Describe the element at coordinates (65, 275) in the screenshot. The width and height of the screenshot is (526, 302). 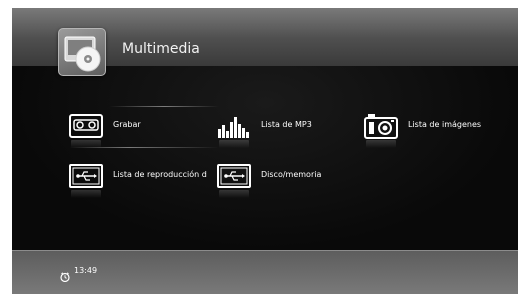
I see `clock-icon` at that location.